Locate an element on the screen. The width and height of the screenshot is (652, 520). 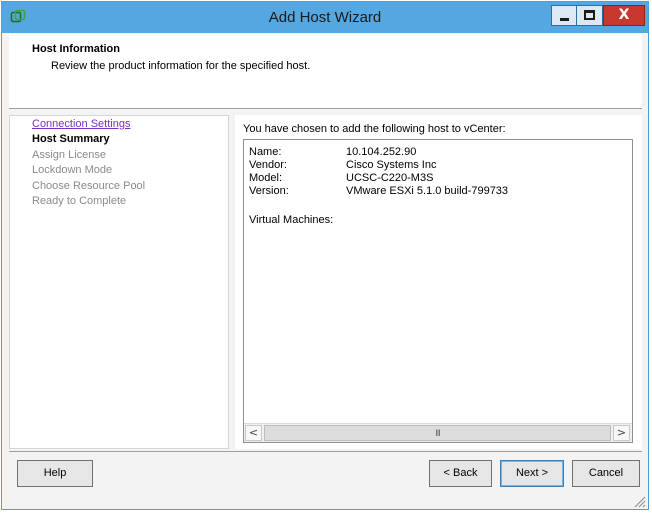
close-icon: X is located at coordinates (624, 15).